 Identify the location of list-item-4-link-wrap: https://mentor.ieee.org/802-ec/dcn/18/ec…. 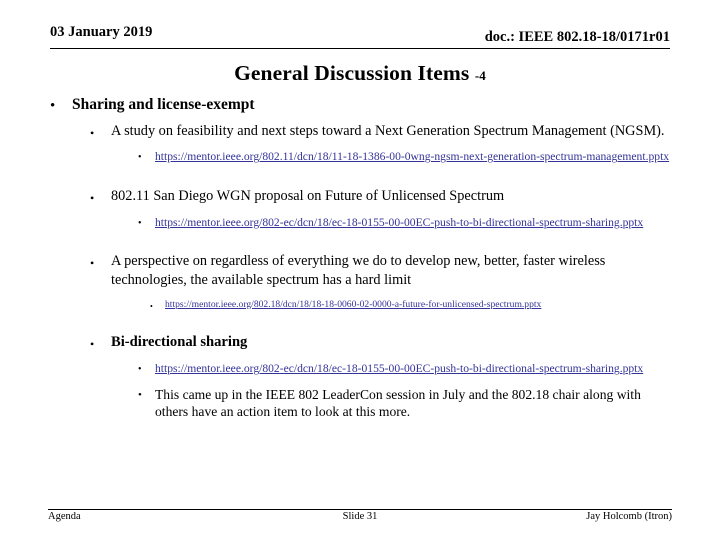
(414, 368).